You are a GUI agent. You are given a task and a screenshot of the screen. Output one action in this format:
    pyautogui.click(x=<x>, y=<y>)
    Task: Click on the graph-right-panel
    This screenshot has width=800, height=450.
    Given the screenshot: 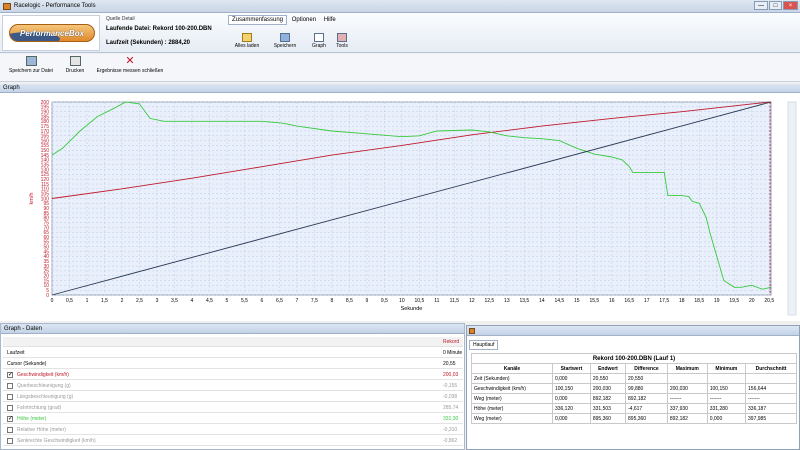 What is the action you would take?
    pyautogui.click(x=792, y=208)
    